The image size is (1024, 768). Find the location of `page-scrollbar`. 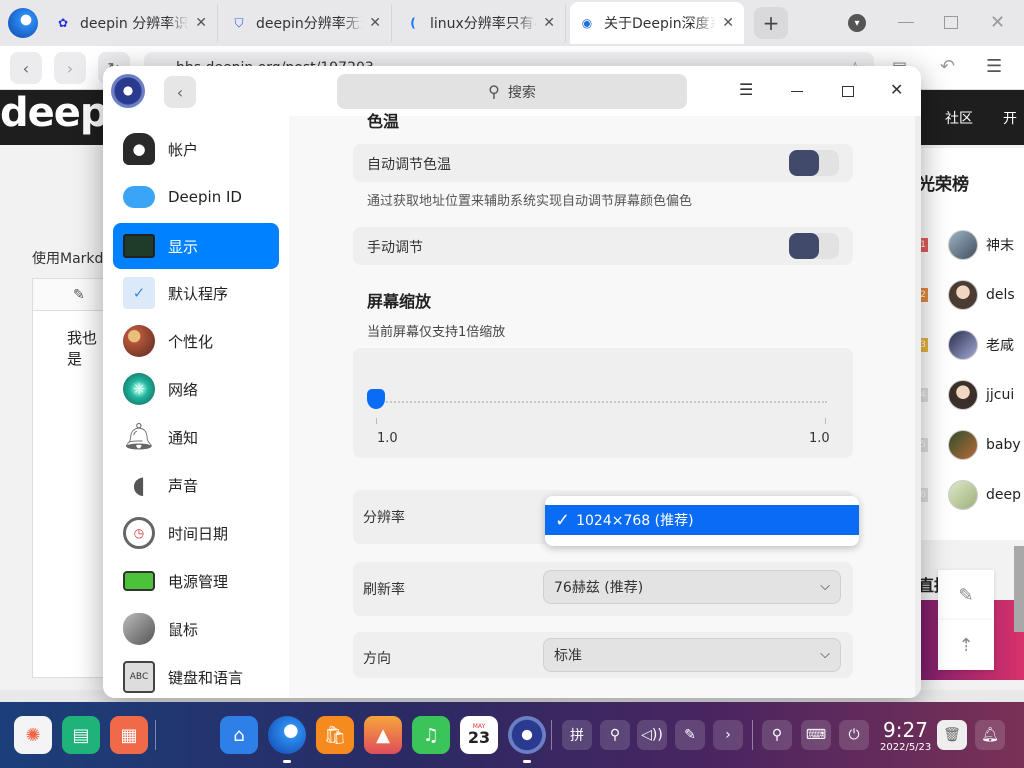

page-scrollbar is located at coordinates (1019, 589).